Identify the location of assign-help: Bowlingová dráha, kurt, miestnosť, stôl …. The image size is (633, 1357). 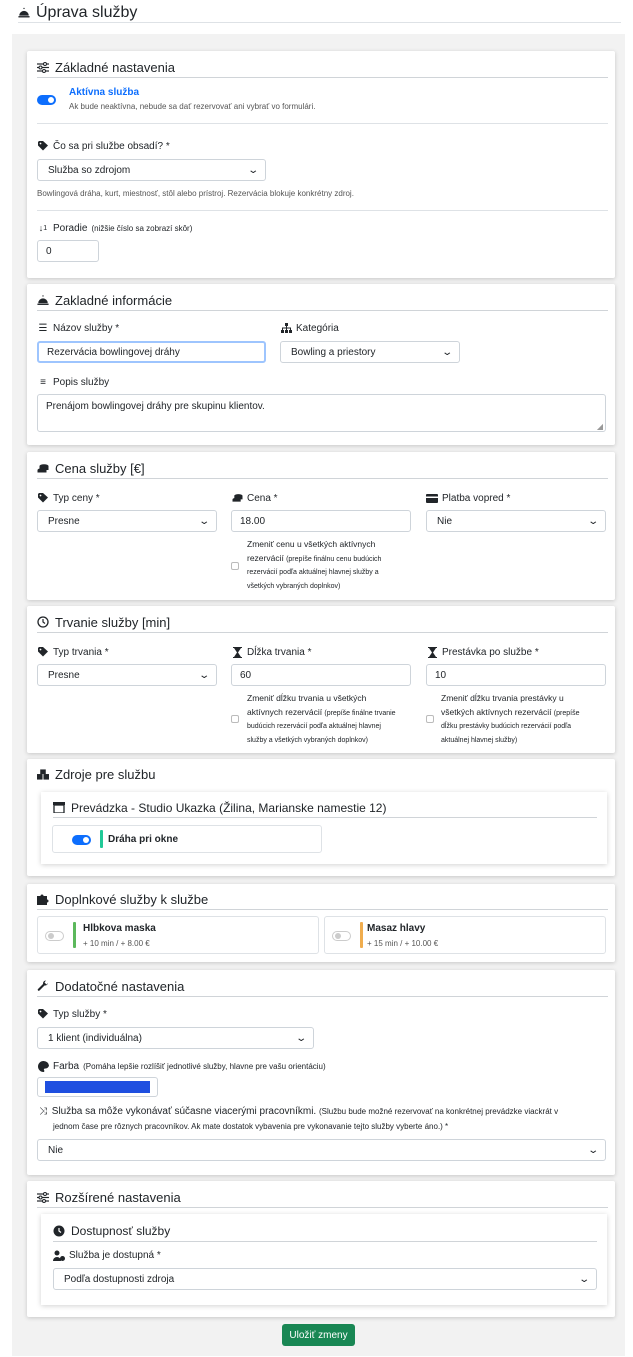
(195, 193).